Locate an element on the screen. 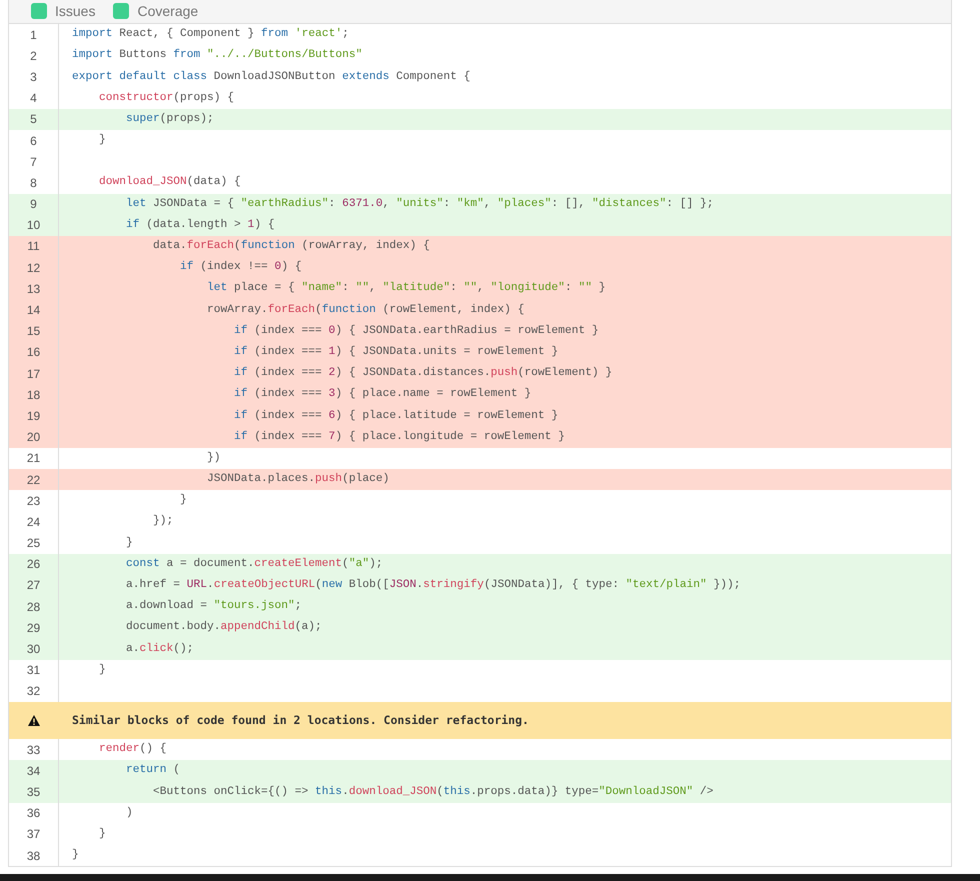 The height and width of the screenshot is (881, 980). line-number: 4 is located at coordinates (33, 99).